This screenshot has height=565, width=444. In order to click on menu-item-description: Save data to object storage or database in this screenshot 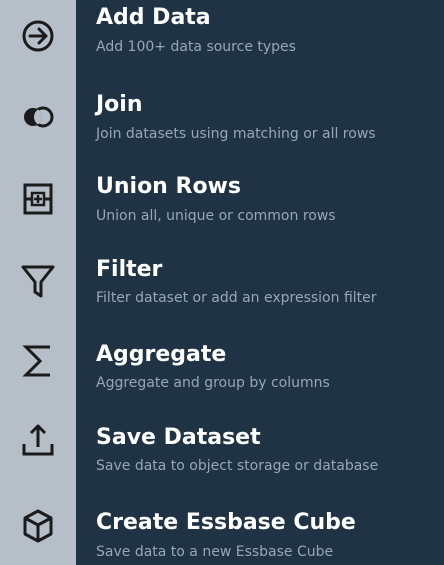, I will do `click(237, 466)`.